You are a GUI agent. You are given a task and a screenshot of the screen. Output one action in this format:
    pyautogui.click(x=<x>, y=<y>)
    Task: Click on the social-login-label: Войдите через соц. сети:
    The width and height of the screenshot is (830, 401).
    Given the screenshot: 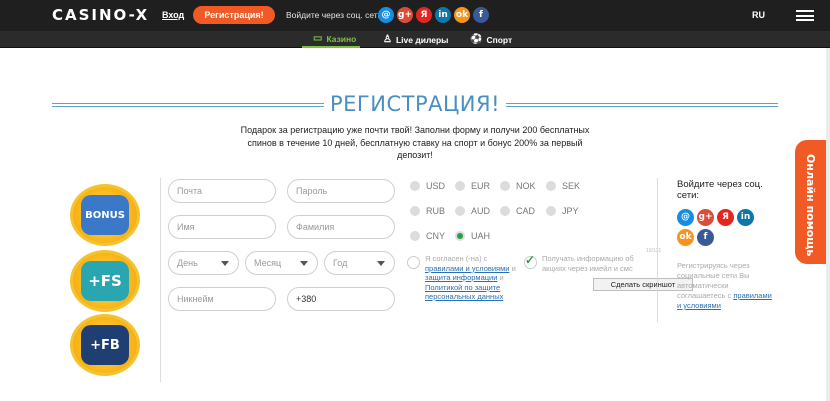 What is the action you would take?
    pyautogui.click(x=335, y=15)
    